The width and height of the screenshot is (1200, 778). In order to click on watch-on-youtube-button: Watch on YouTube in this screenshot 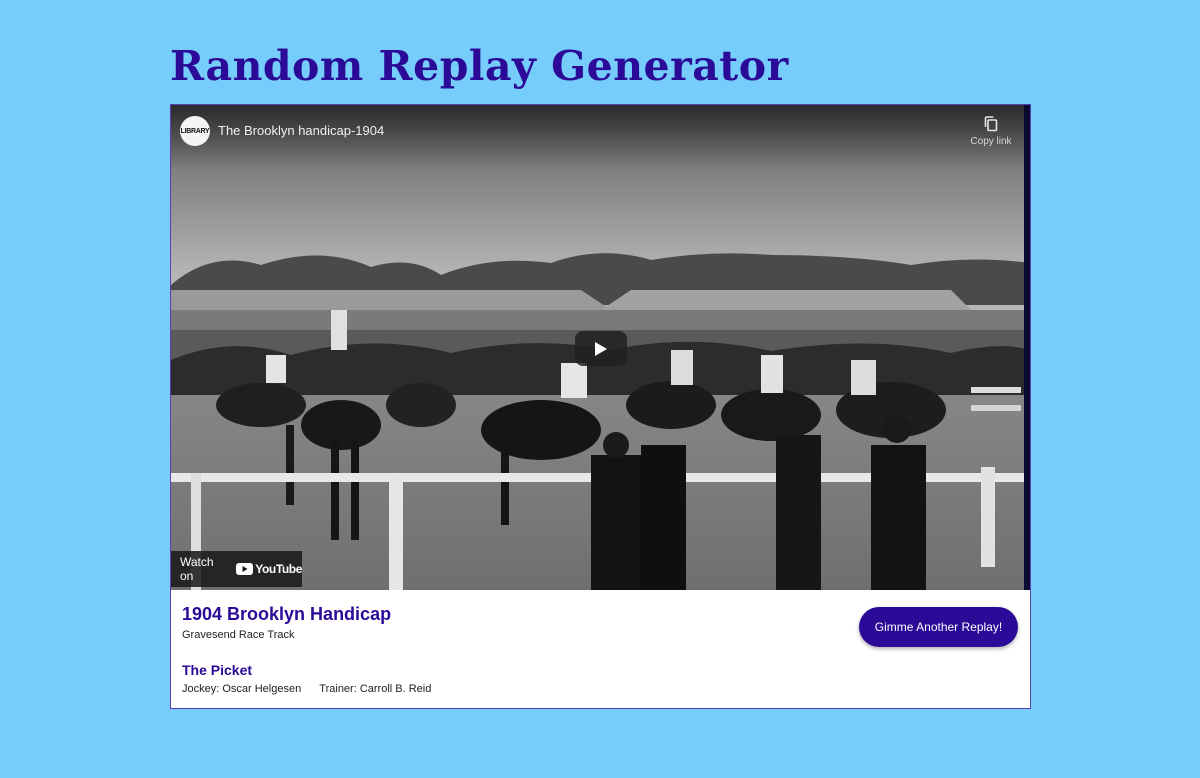, I will do `click(236, 569)`.